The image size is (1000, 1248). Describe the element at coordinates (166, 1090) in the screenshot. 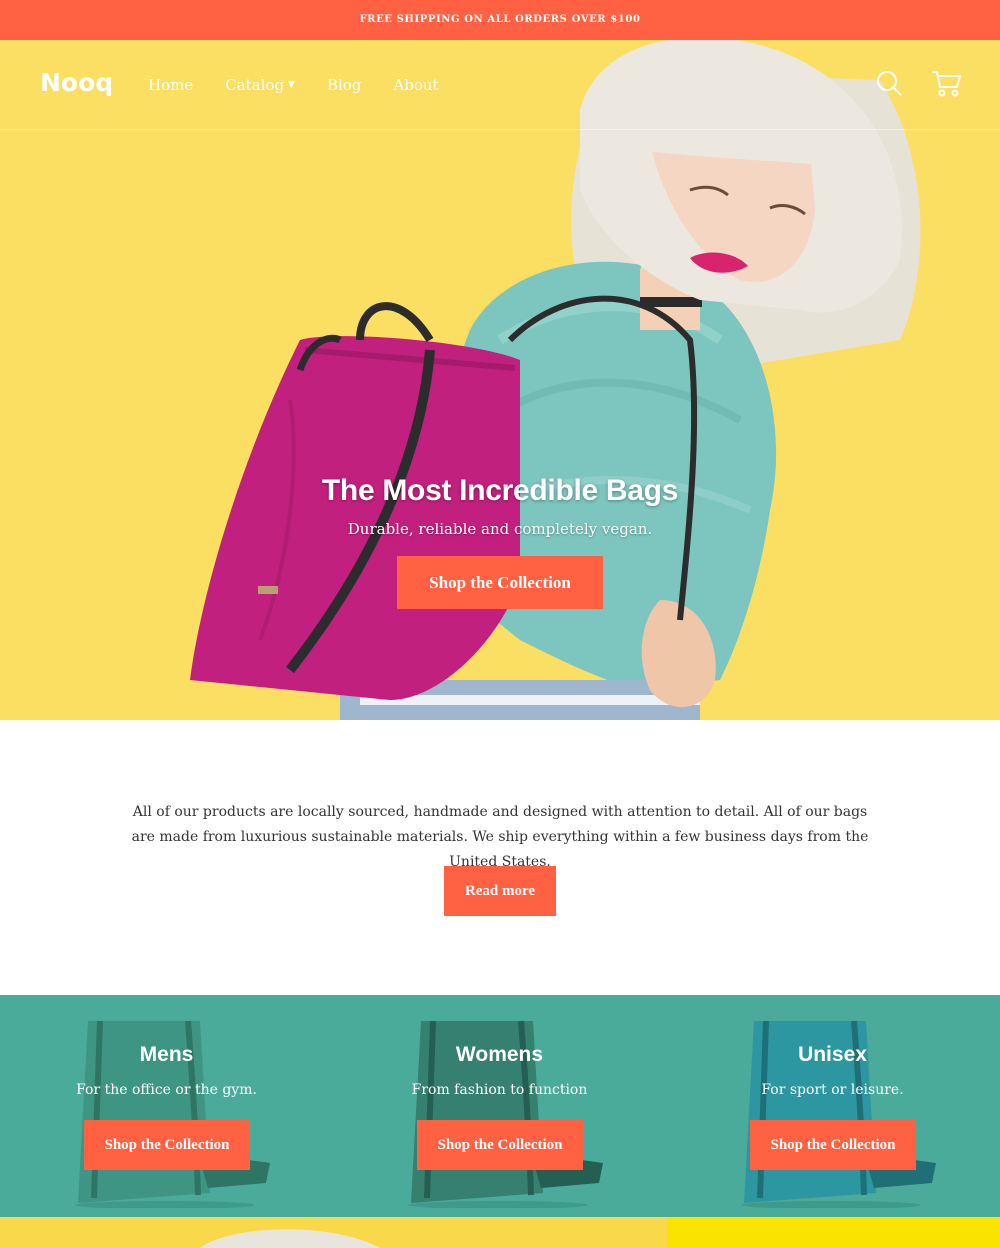

I see `collection-mens-subtitle: For the office or the gym.` at that location.